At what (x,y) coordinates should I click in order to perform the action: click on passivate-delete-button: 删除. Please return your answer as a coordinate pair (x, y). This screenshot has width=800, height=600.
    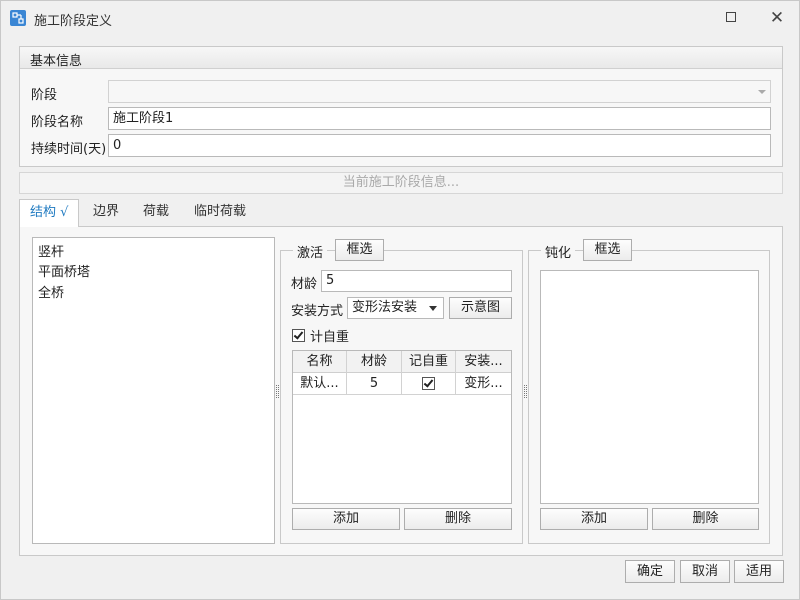
    Looking at the image, I should click on (705, 519).